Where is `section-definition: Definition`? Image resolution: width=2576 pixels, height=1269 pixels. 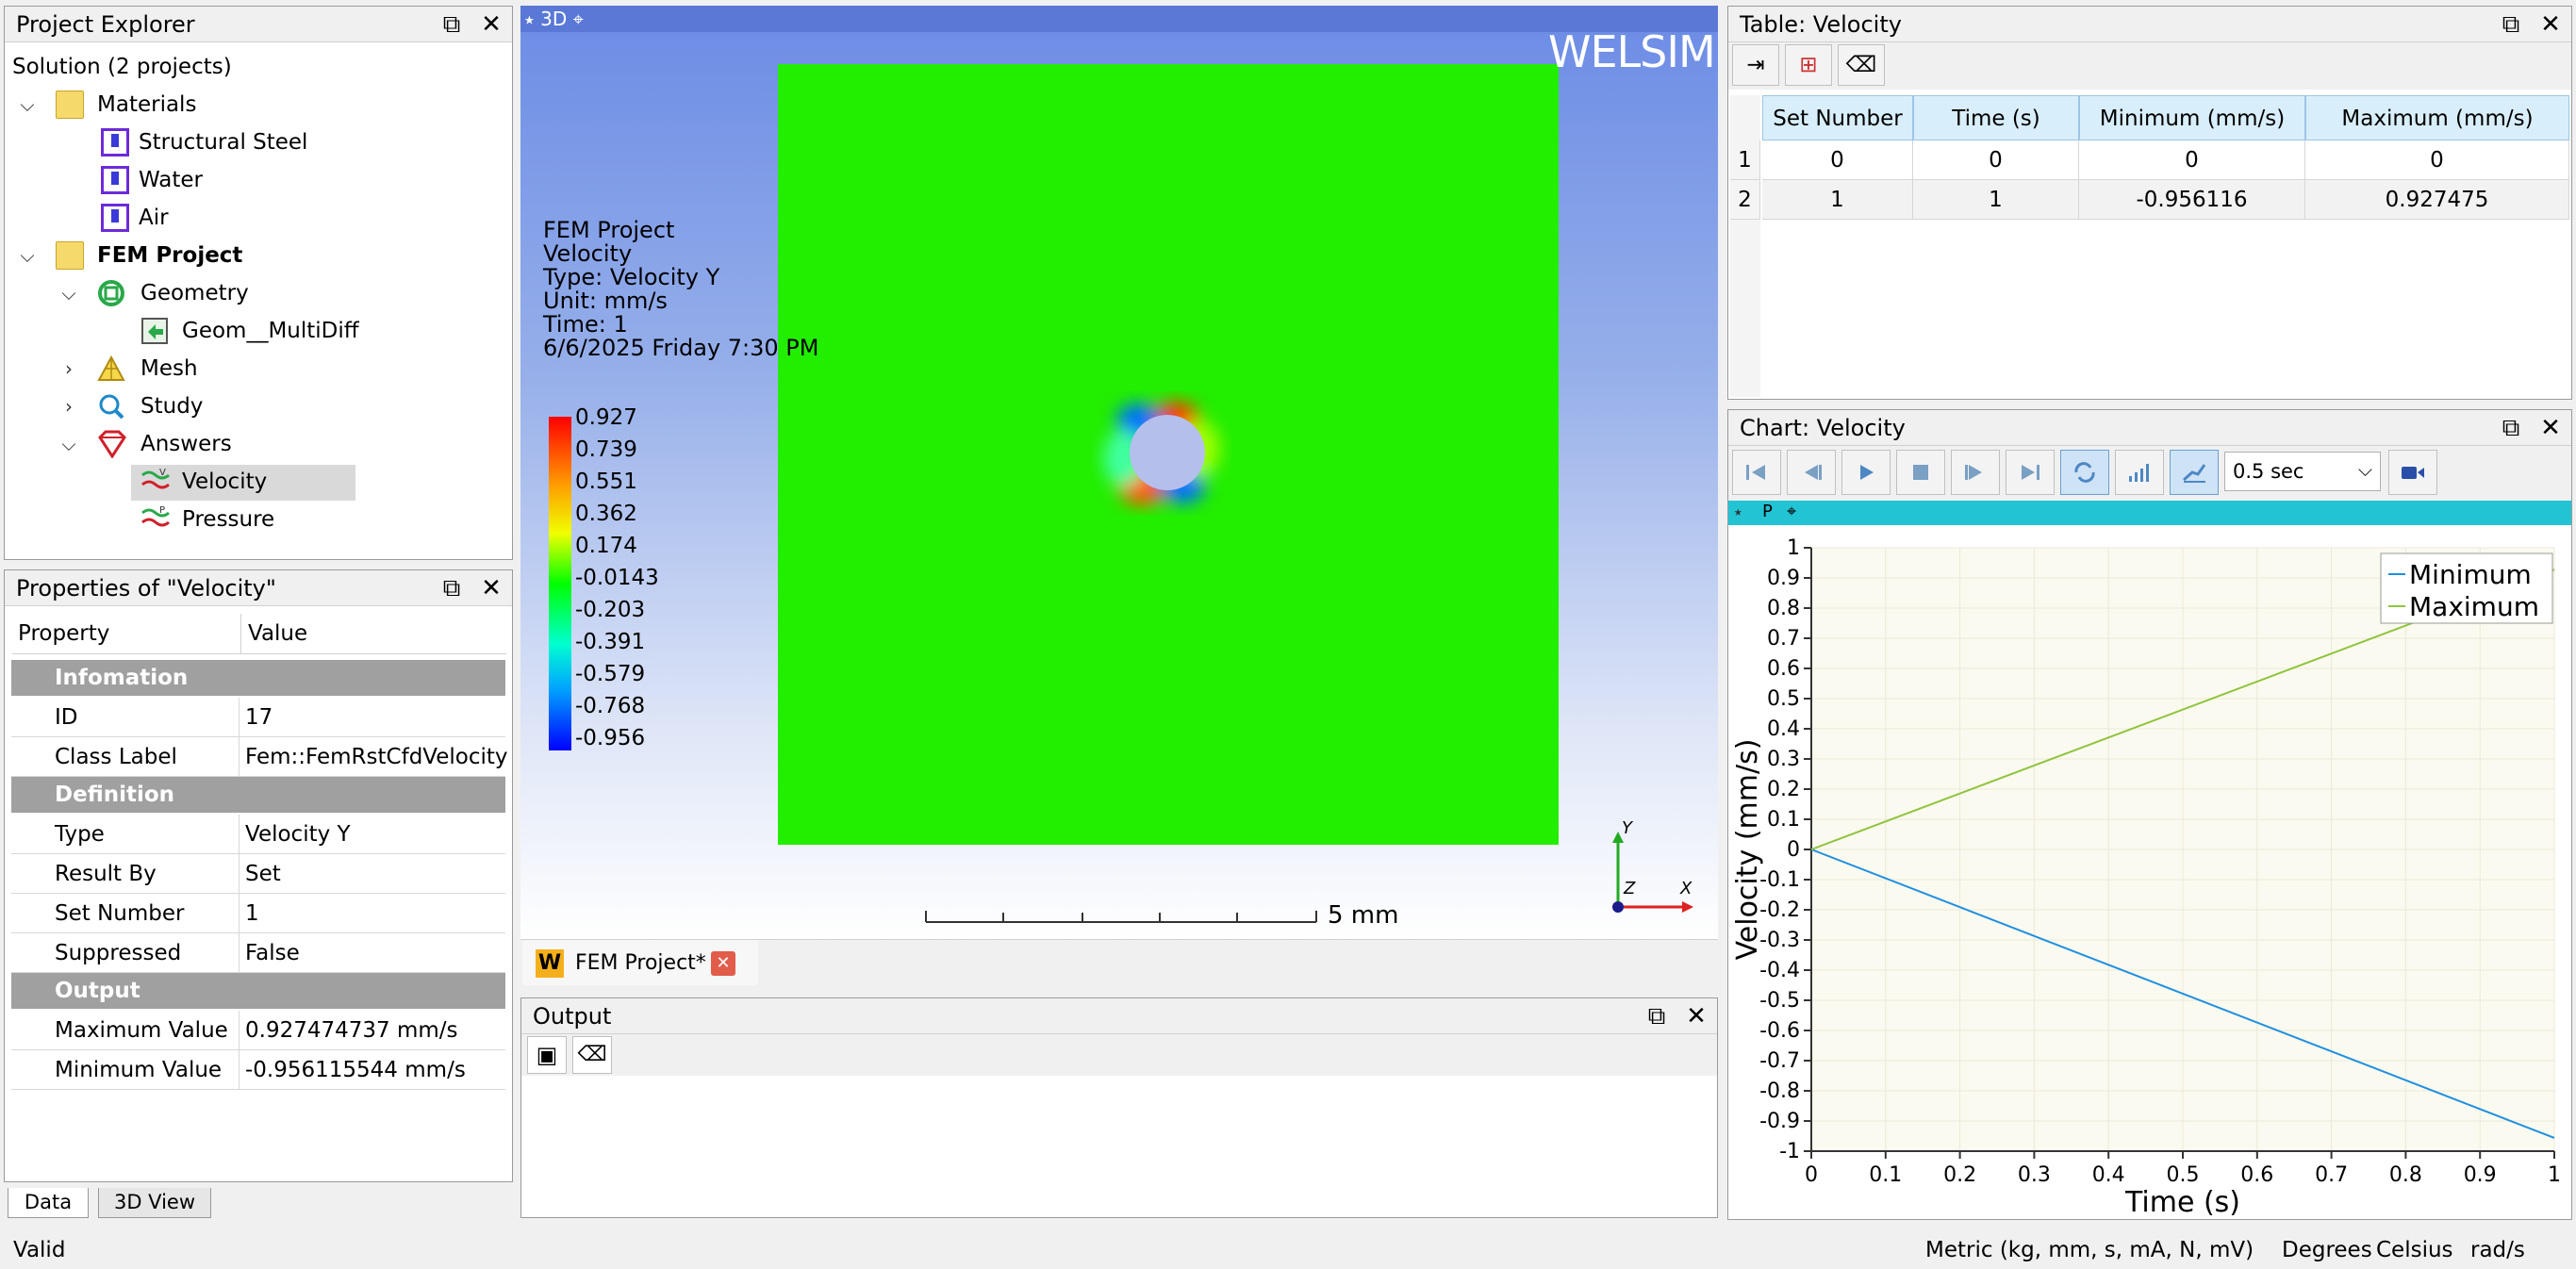 section-definition: Definition is located at coordinates (258, 795).